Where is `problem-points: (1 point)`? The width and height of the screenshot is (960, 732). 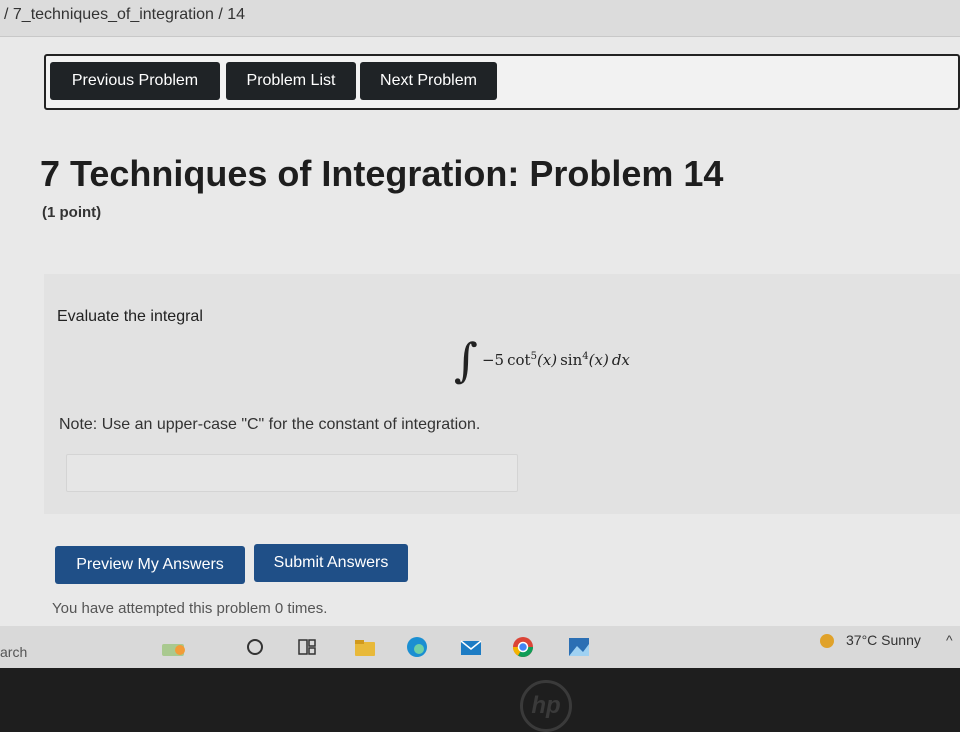 problem-points: (1 point) is located at coordinates (72, 212).